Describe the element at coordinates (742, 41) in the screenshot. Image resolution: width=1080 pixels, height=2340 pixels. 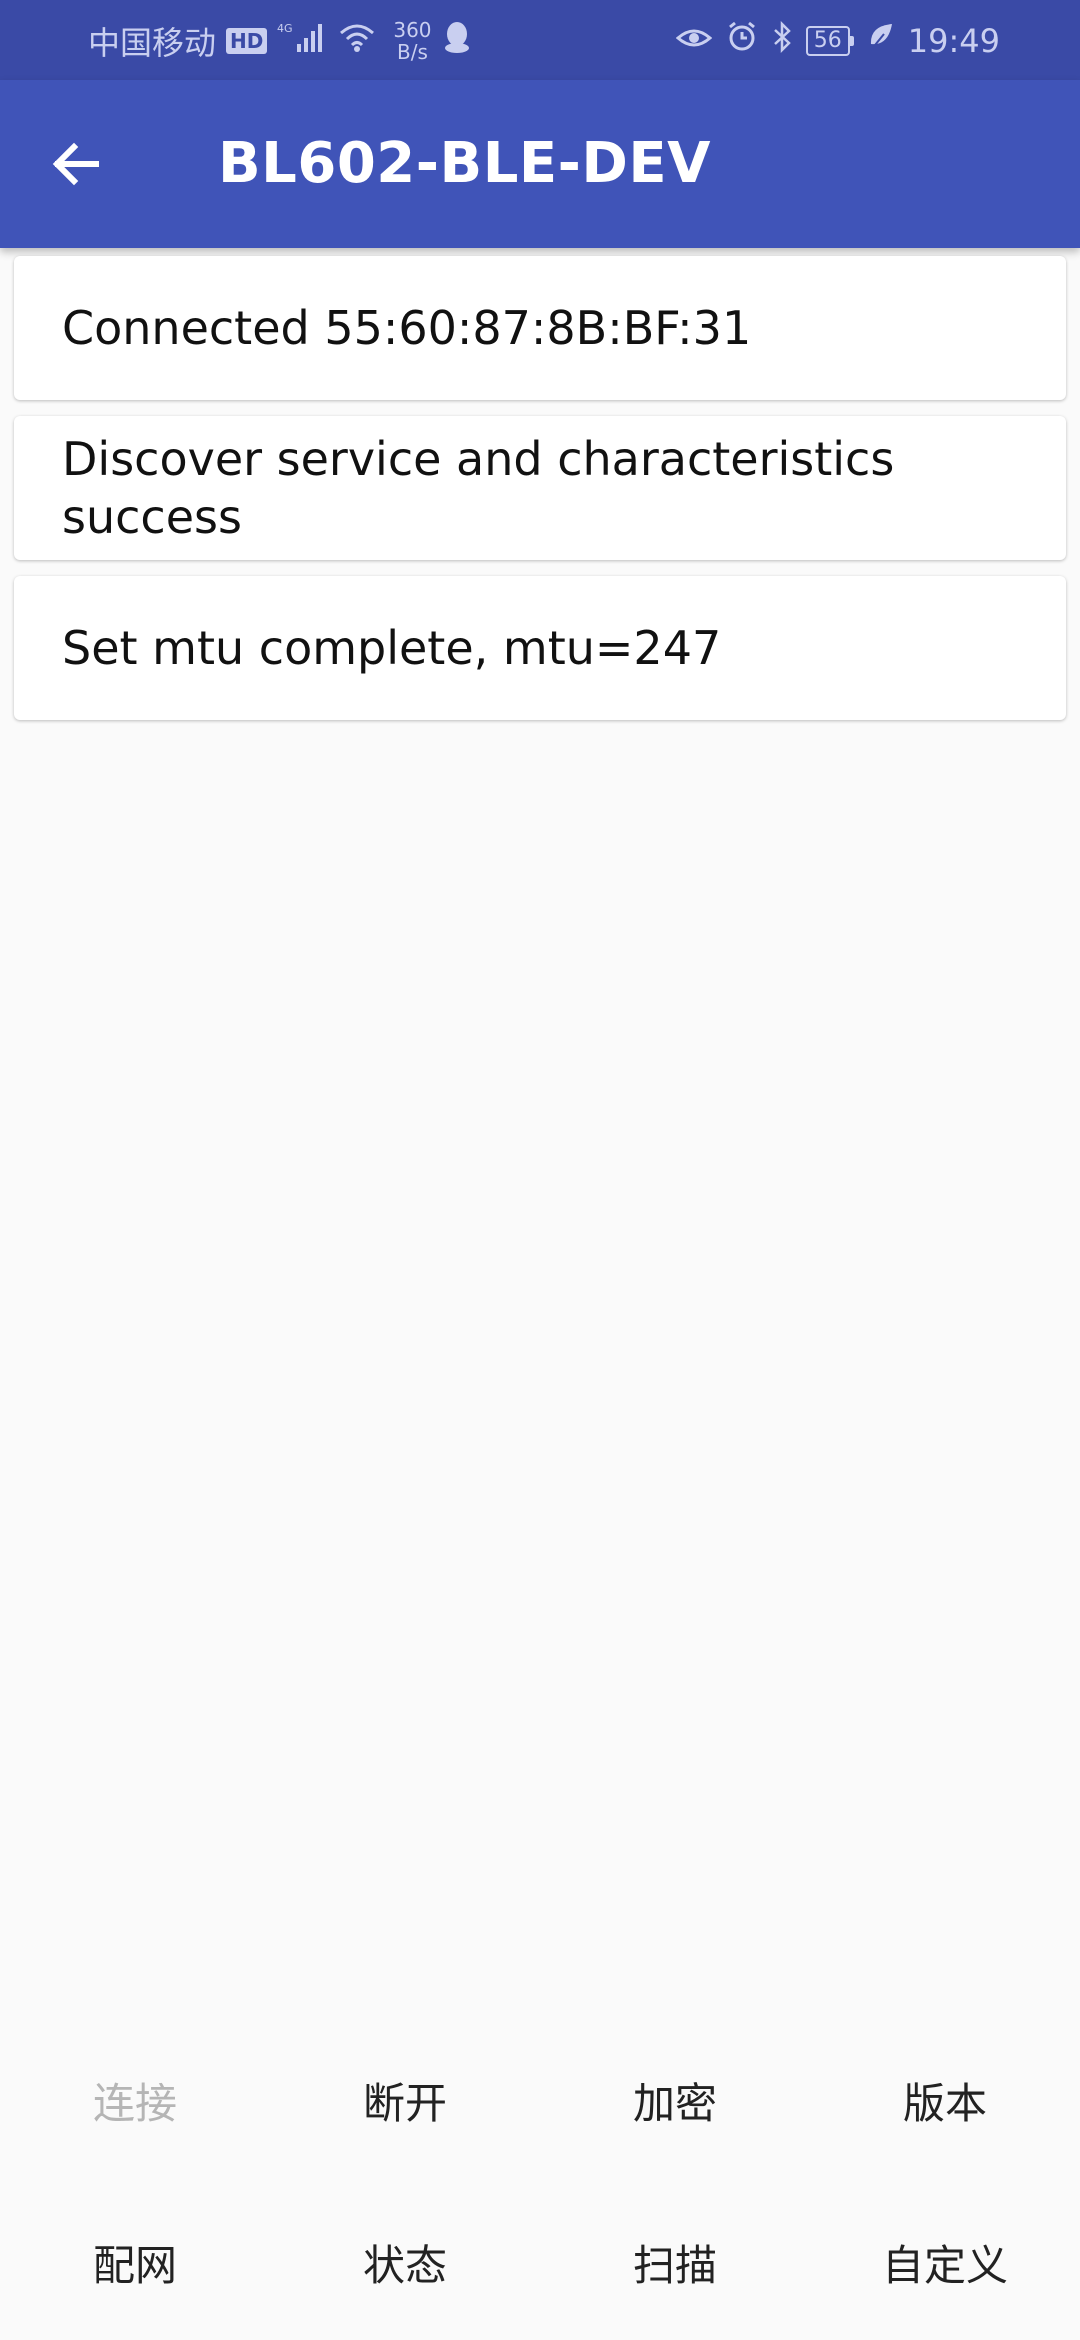
I see `alarm-icon` at that location.